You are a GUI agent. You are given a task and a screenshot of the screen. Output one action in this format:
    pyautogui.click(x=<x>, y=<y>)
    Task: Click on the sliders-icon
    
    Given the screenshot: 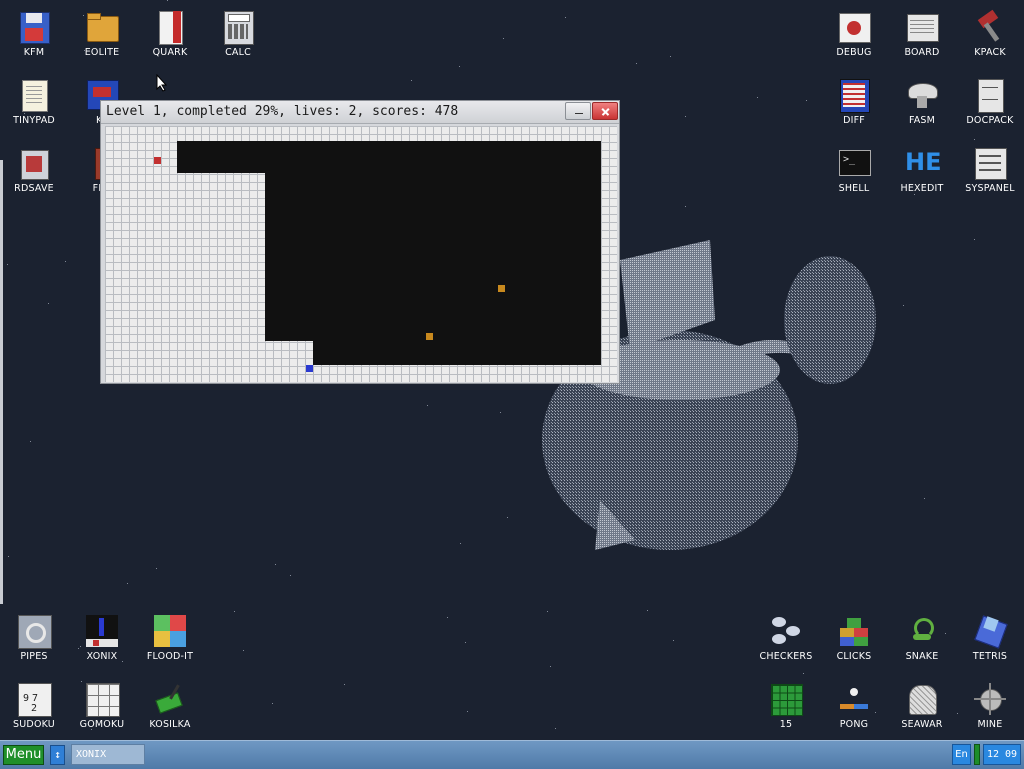 What is the action you would take?
    pyautogui.click(x=990, y=163)
    